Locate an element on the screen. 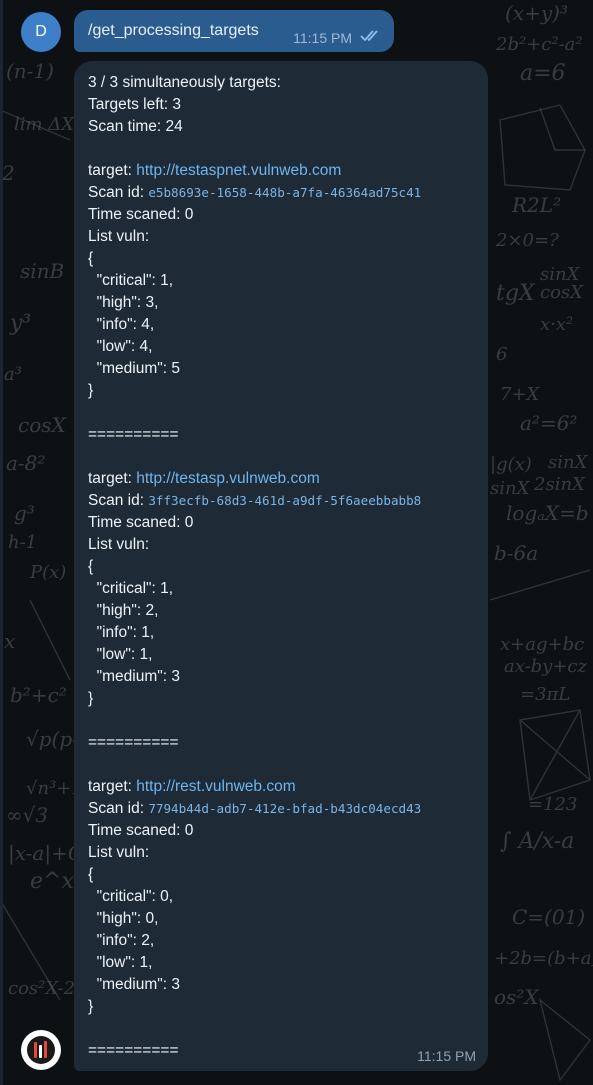 The image size is (593, 1085). left-edge-strip is located at coordinates (1, 542).